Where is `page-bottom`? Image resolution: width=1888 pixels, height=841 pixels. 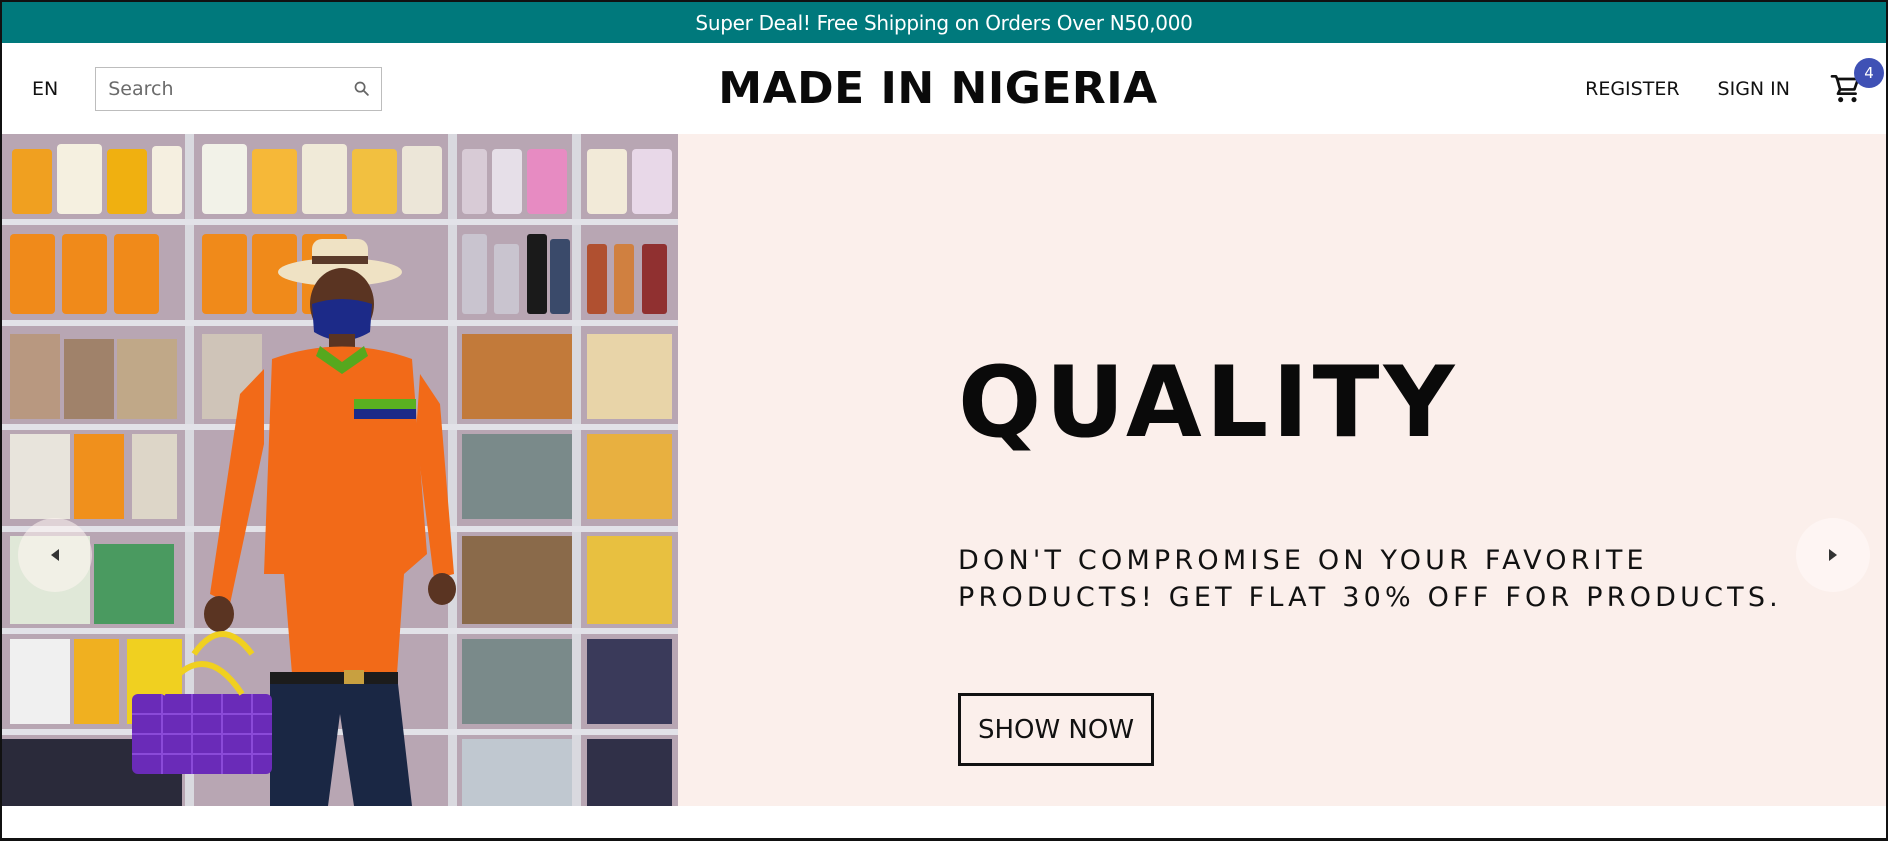 page-bottom is located at coordinates (944, 822).